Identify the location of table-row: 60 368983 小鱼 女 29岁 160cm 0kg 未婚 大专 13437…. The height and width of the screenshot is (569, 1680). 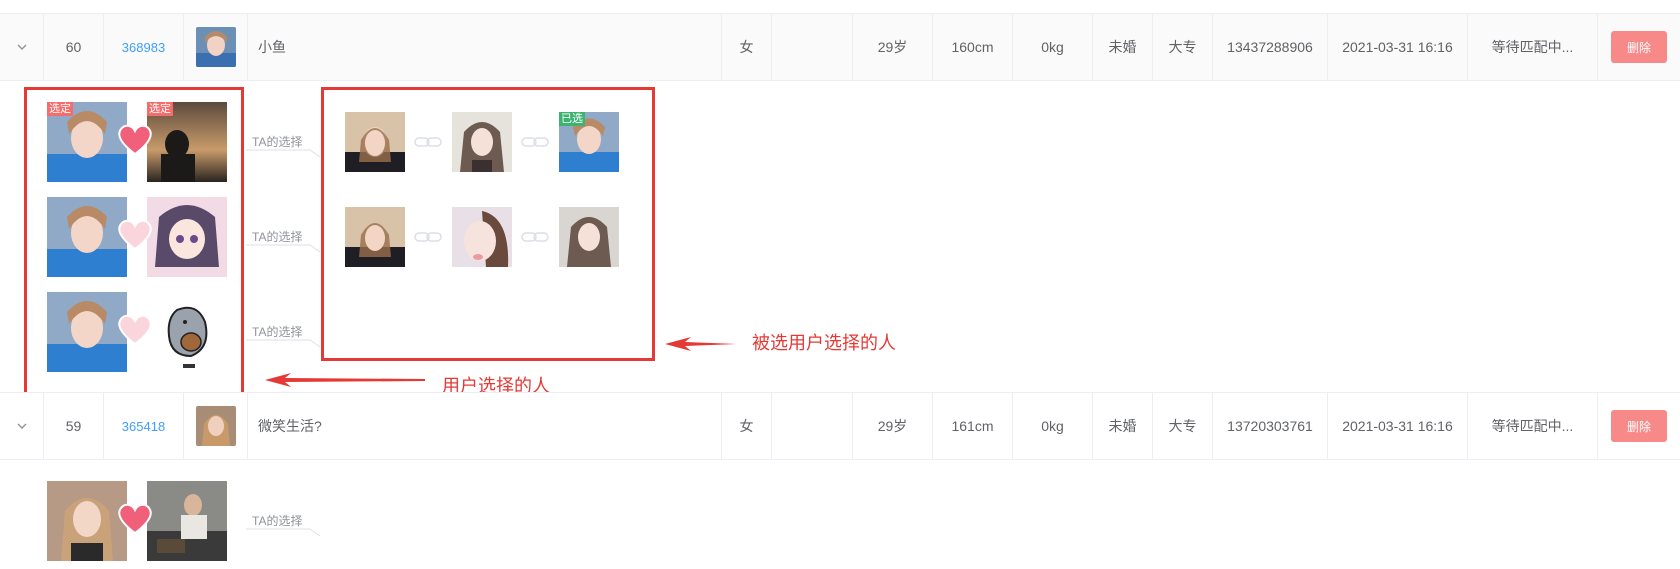
(840, 47).